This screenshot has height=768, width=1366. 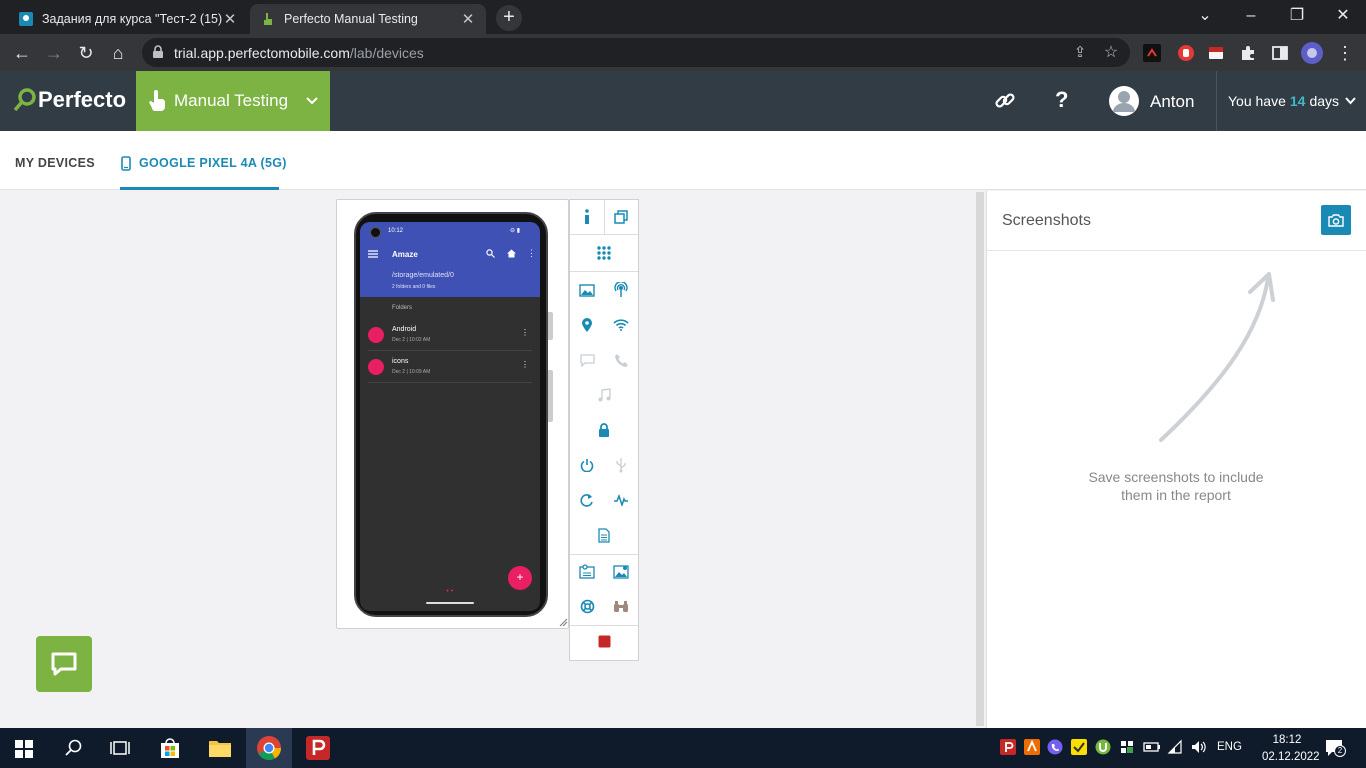 What do you see at coordinates (450, 603) in the screenshot?
I see `gesture-bar` at bounding box center [450, 603].